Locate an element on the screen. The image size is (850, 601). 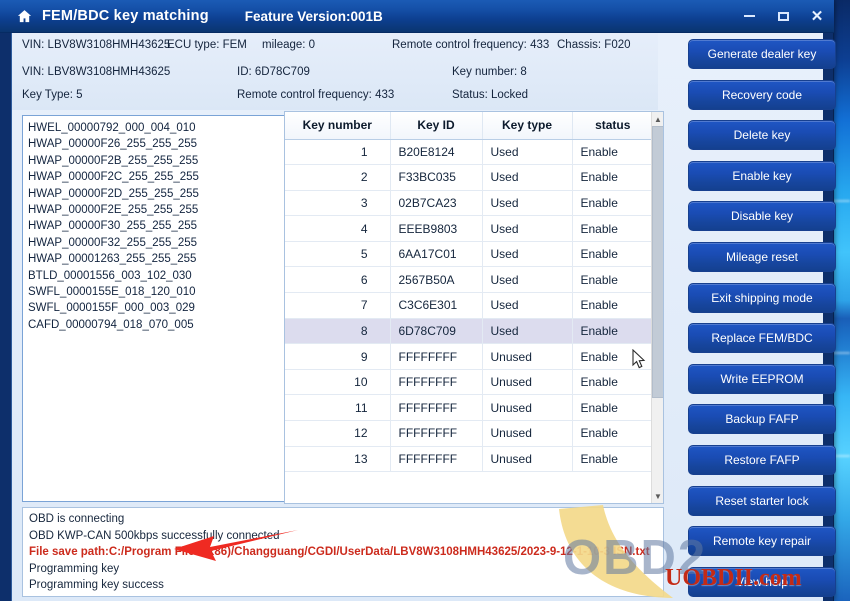
log-line: OBD is connecting is located at coordinates (77, 519).